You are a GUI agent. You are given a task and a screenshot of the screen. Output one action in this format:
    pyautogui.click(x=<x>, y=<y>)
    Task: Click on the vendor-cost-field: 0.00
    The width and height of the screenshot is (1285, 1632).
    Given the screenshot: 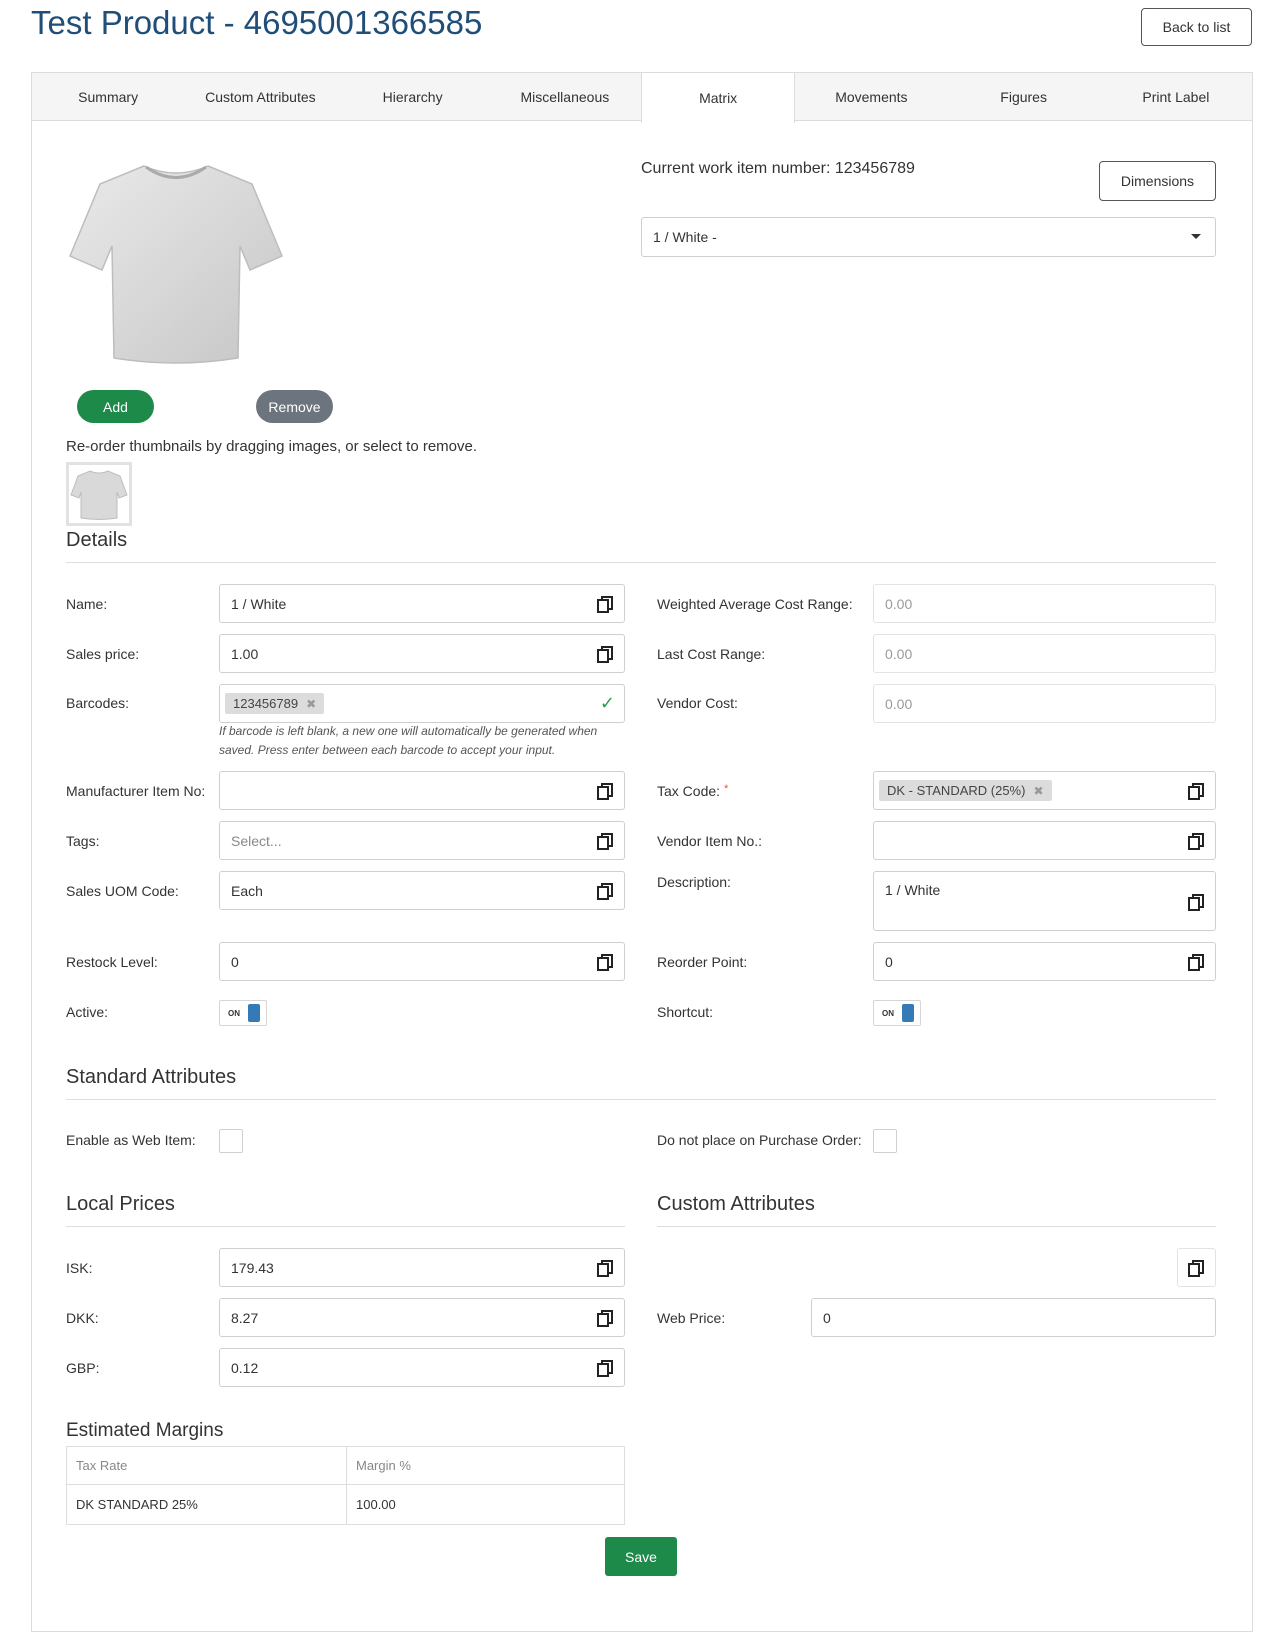 What is the action you would take?
    pyautogui.click(x=1044, y=703)
    